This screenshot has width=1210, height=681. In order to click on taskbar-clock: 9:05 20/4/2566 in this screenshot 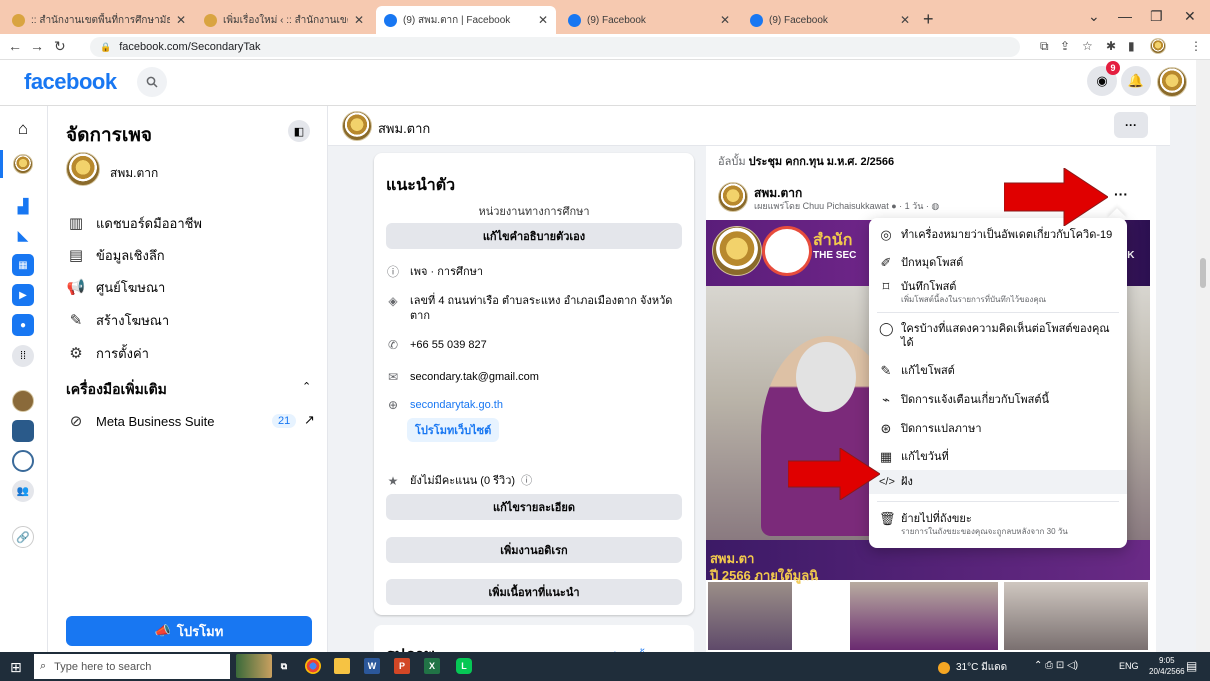, I will do `click(1167, 666)`.